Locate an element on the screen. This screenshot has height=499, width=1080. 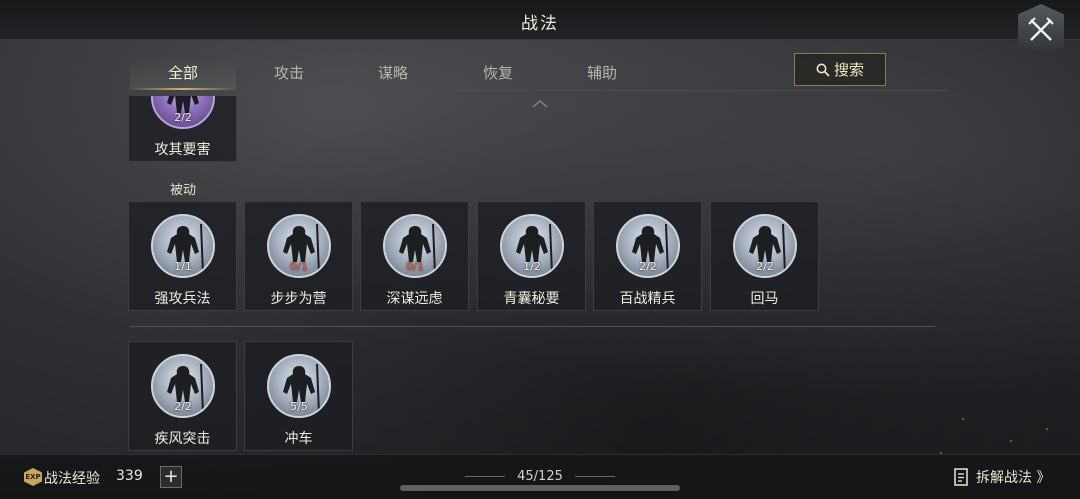
skill-name: 冲车 is located at coordinates (298, 439).